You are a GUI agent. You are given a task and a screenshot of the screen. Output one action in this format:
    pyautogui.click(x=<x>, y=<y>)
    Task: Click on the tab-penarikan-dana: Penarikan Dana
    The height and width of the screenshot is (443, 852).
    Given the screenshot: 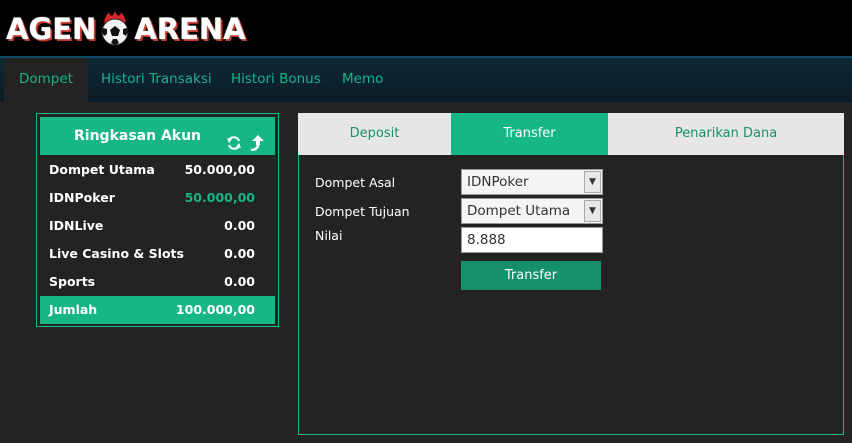 What is the action you would take?
    pyautogui.click(x=726, y=134)
    